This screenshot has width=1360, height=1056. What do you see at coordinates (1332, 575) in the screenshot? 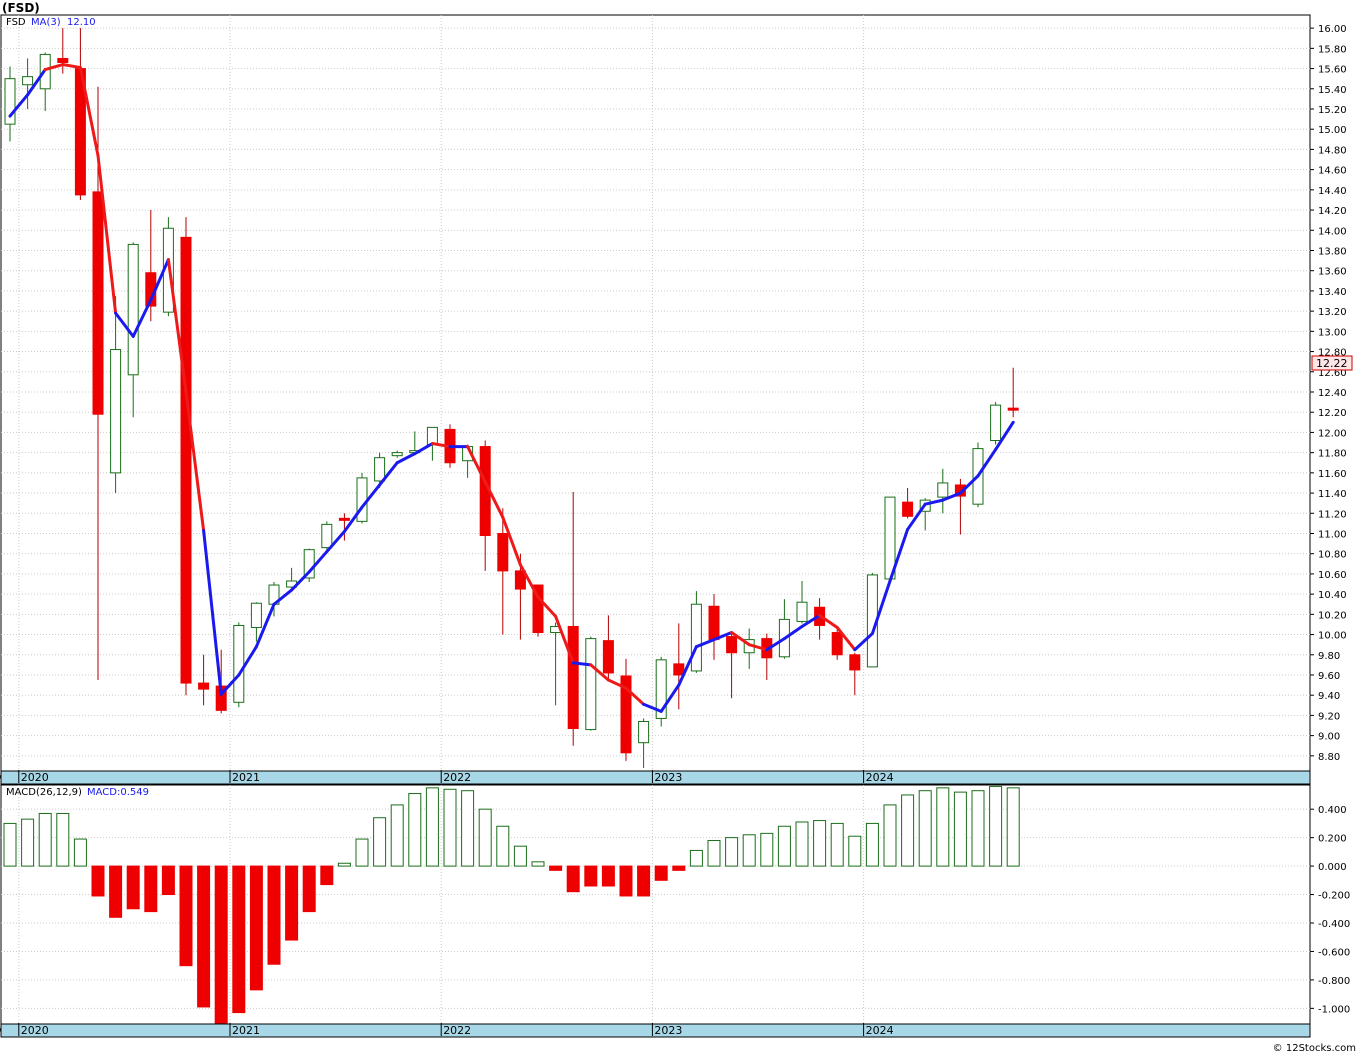
I see `price-tick-label: 10.60` at bounding box center [1332, 575].